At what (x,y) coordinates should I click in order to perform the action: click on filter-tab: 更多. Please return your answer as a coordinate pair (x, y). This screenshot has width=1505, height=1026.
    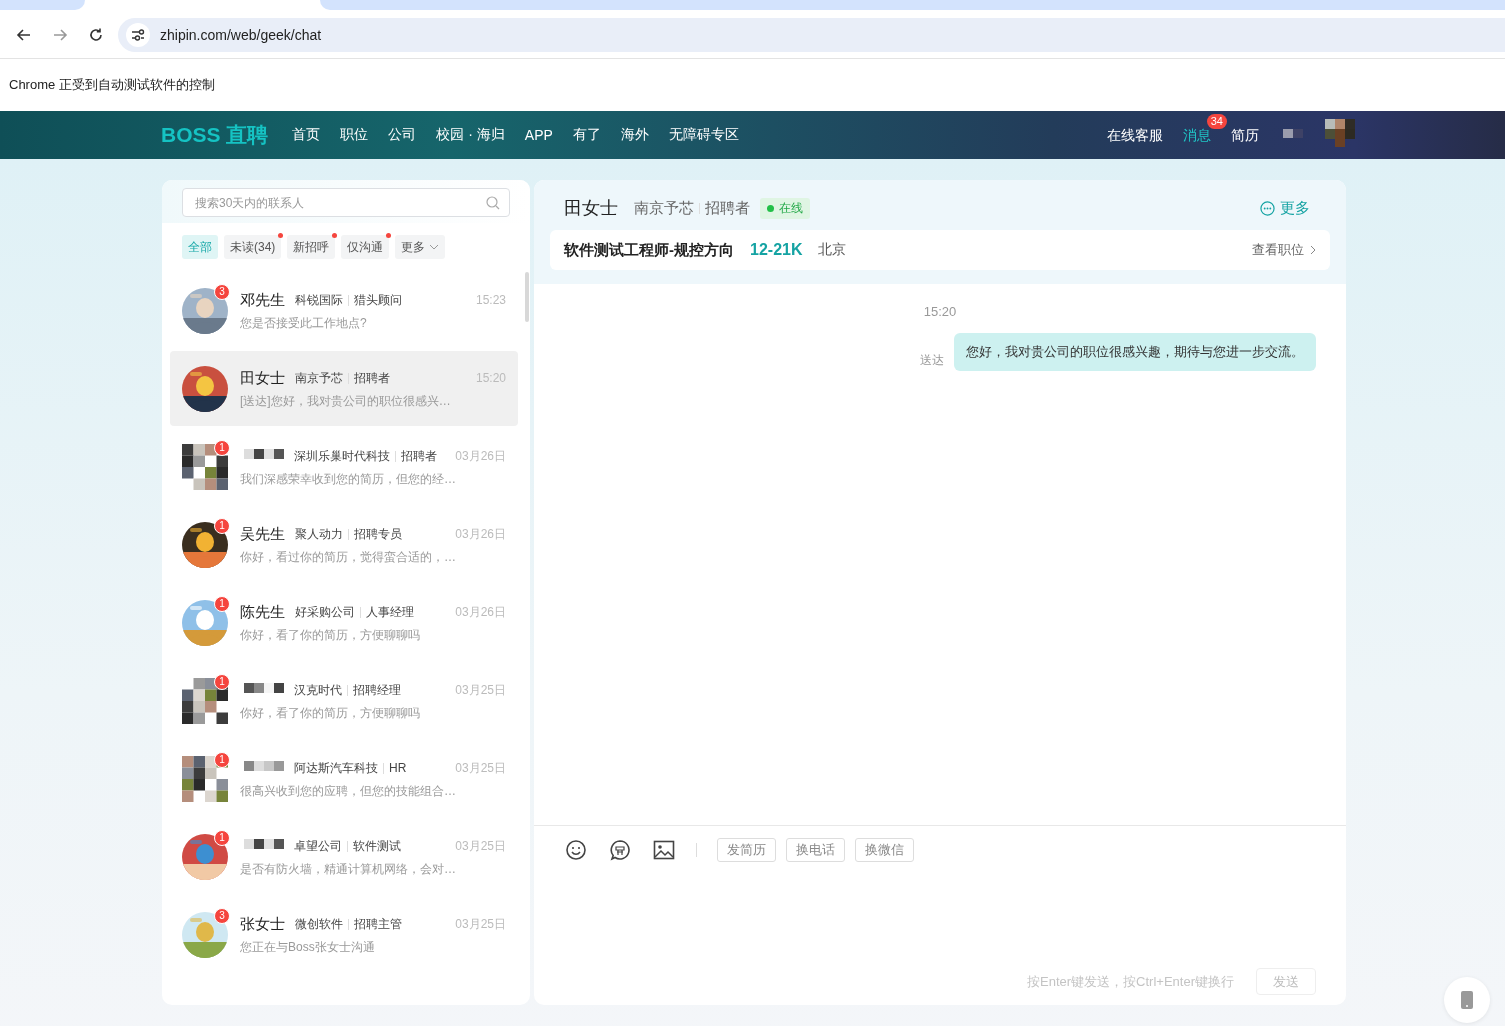
    Looking at the image, I should click on (420, 247).